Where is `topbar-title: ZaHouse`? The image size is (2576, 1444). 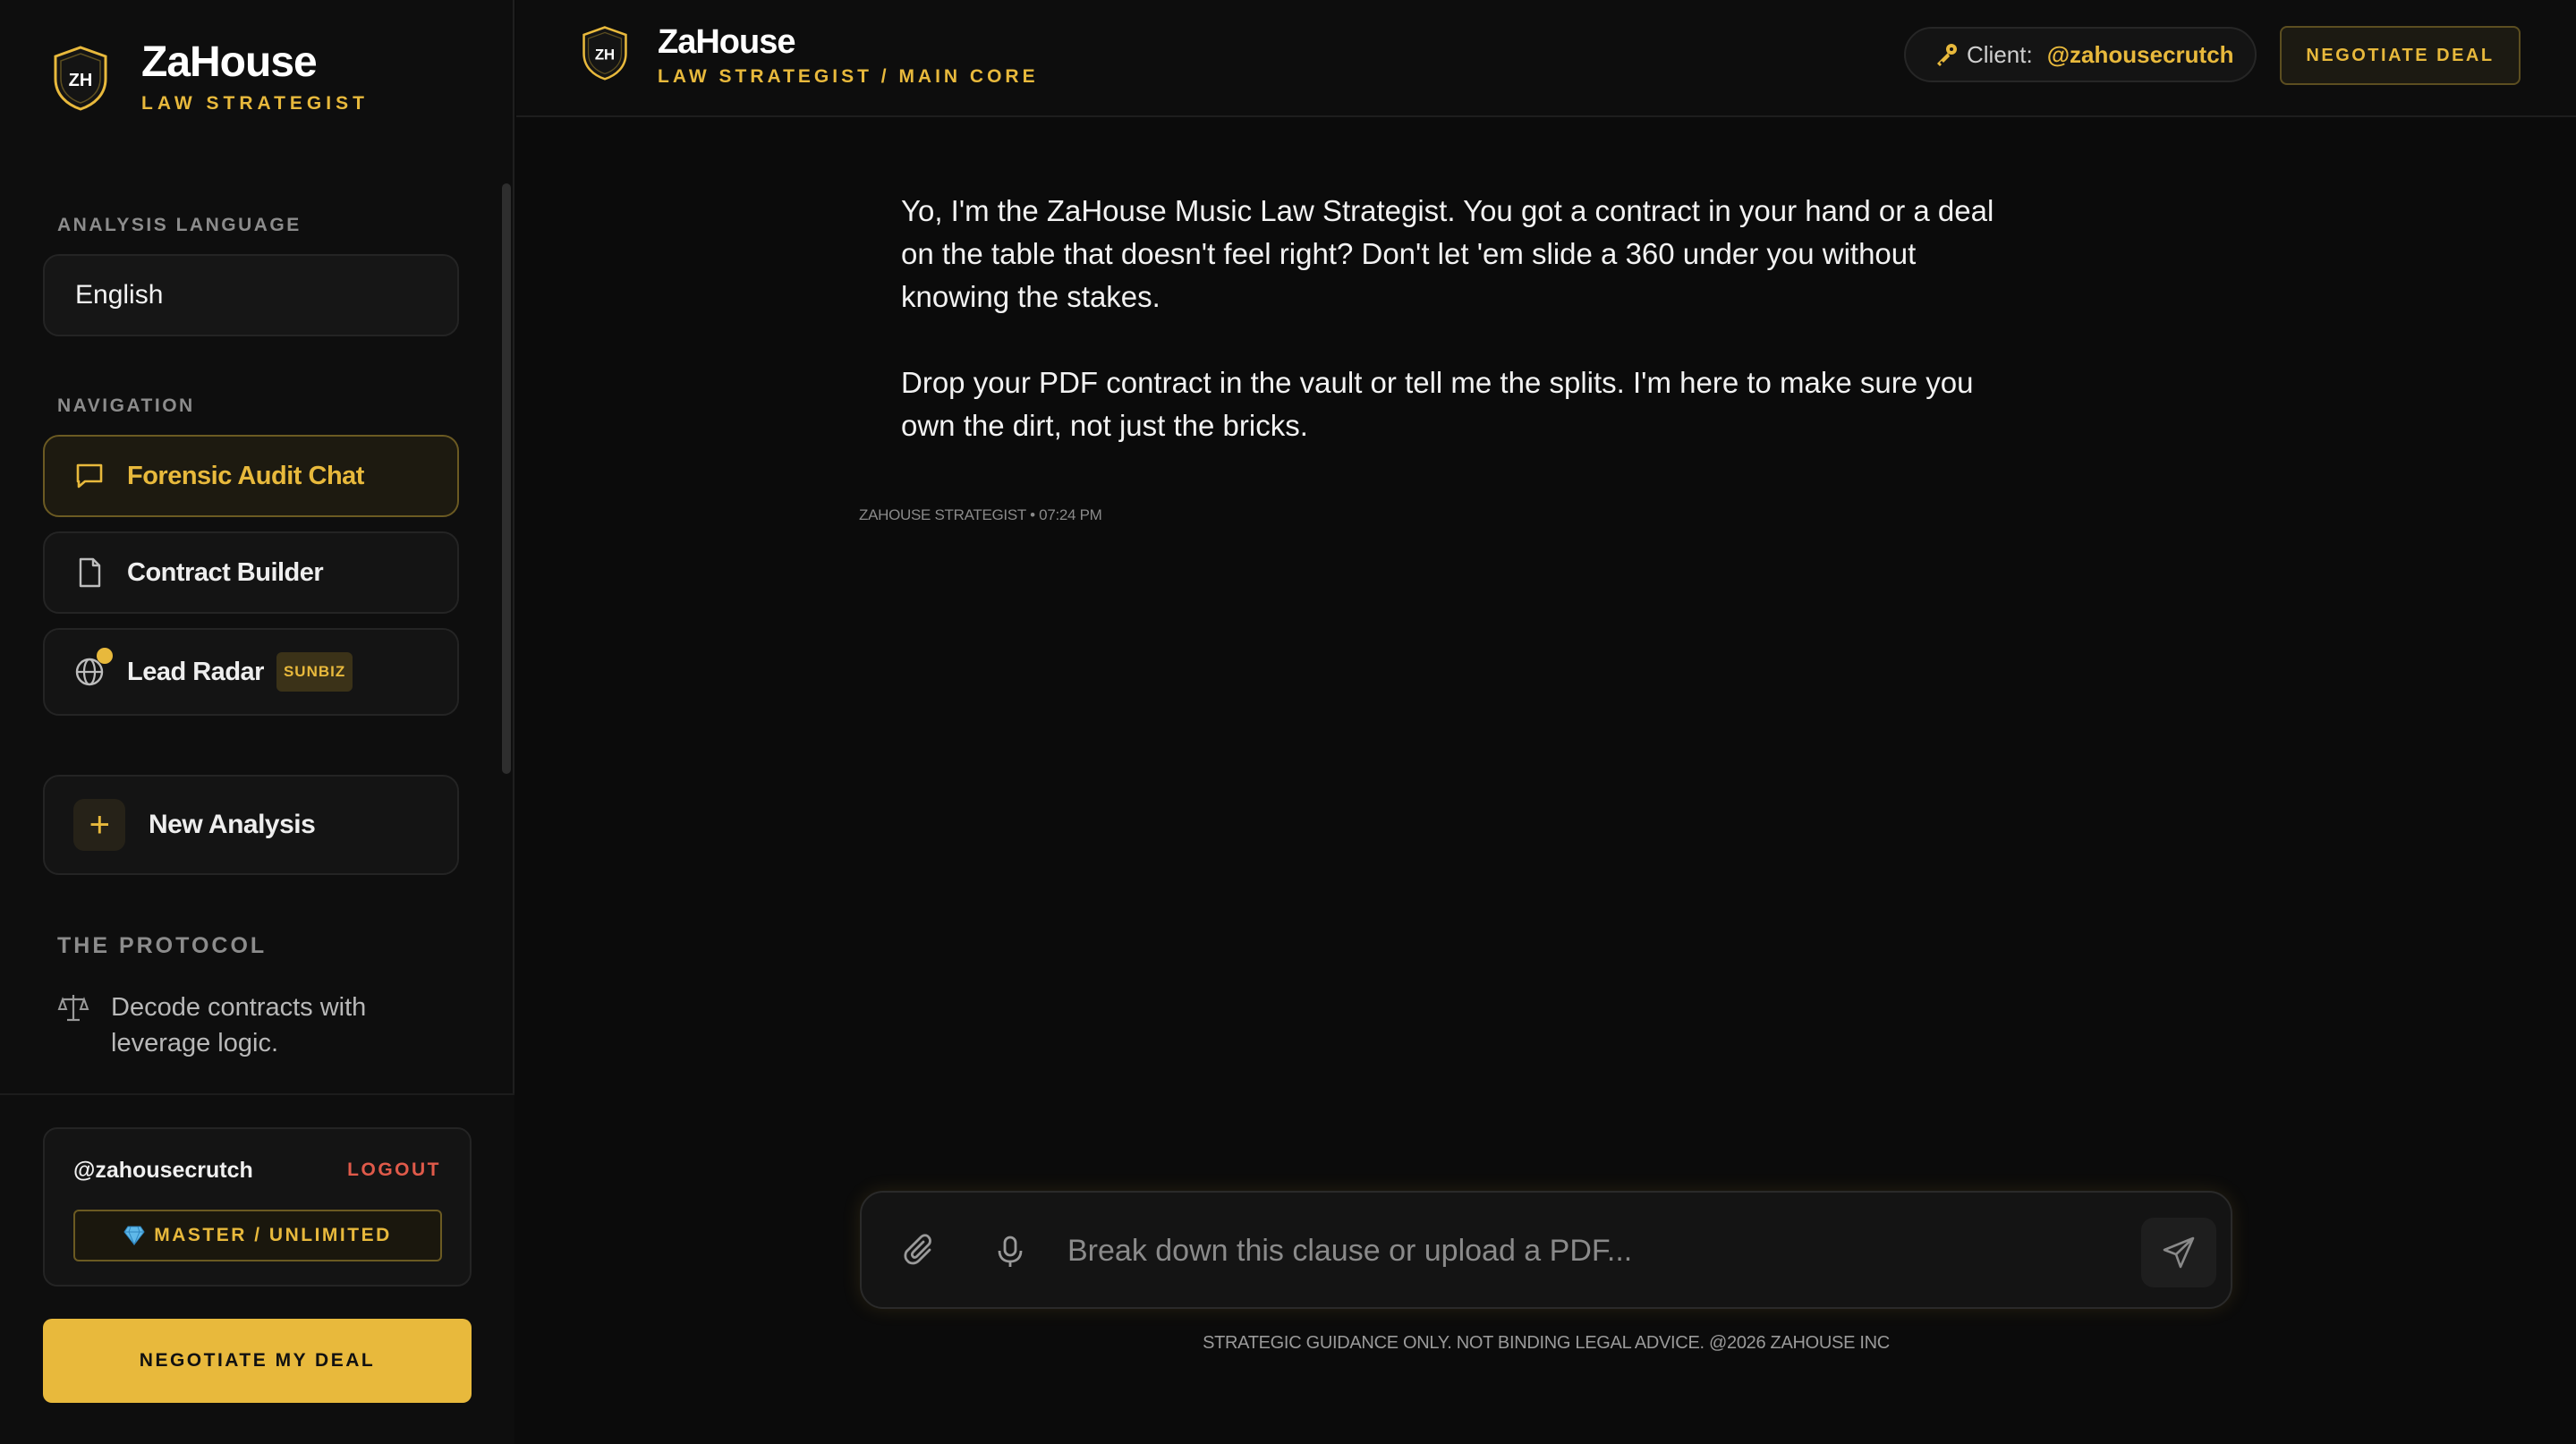
topbar-title: ZaHouse is located at coordinates (726, 42).